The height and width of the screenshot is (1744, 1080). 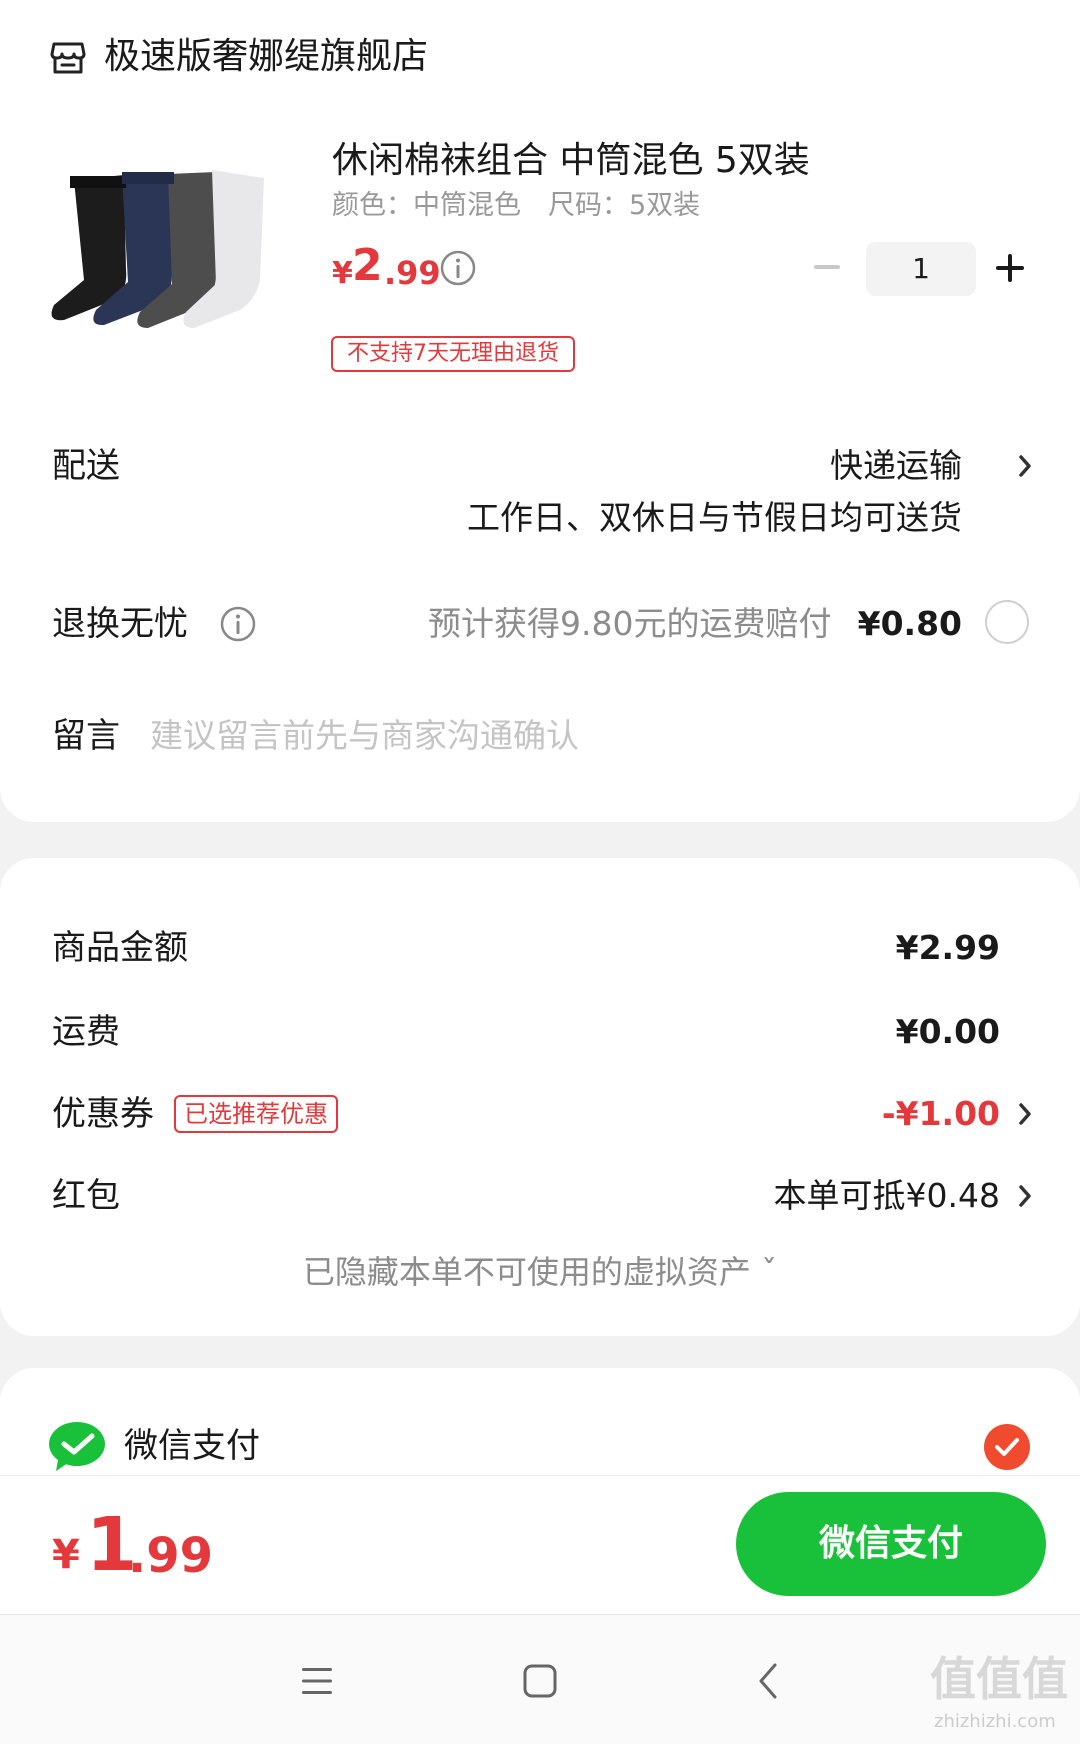 I want to click on total-currency: ¥, so click(x=66, y=1555).